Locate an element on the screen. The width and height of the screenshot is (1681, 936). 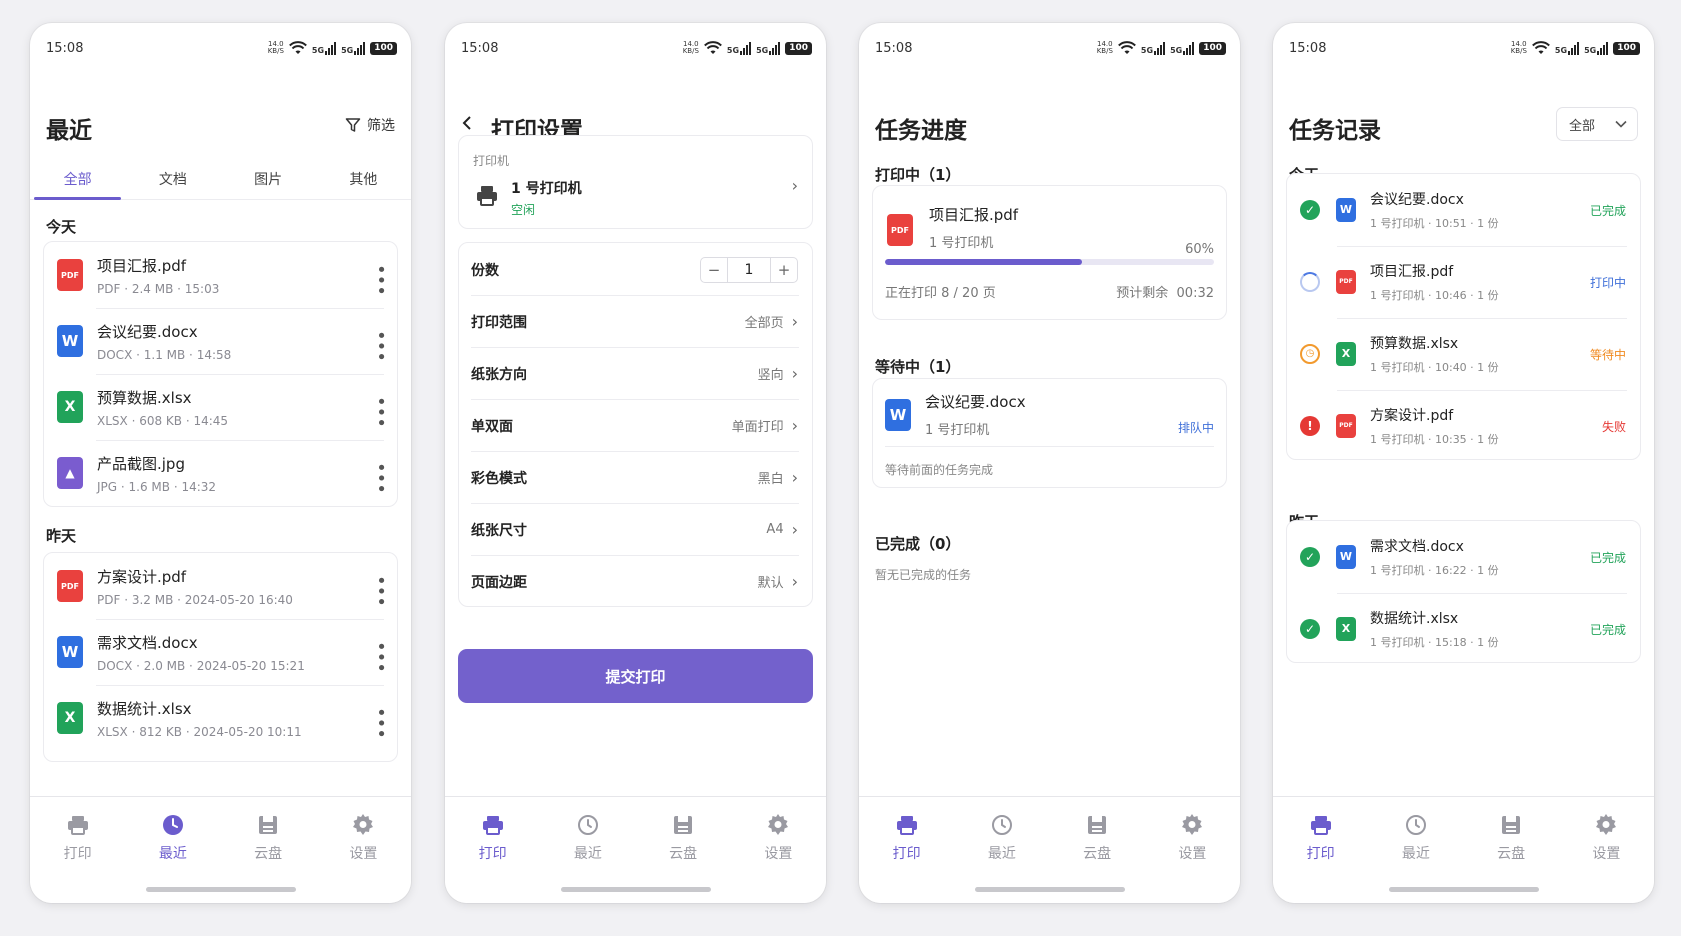
word-file-icon: W is located at coordinates (70, 652).